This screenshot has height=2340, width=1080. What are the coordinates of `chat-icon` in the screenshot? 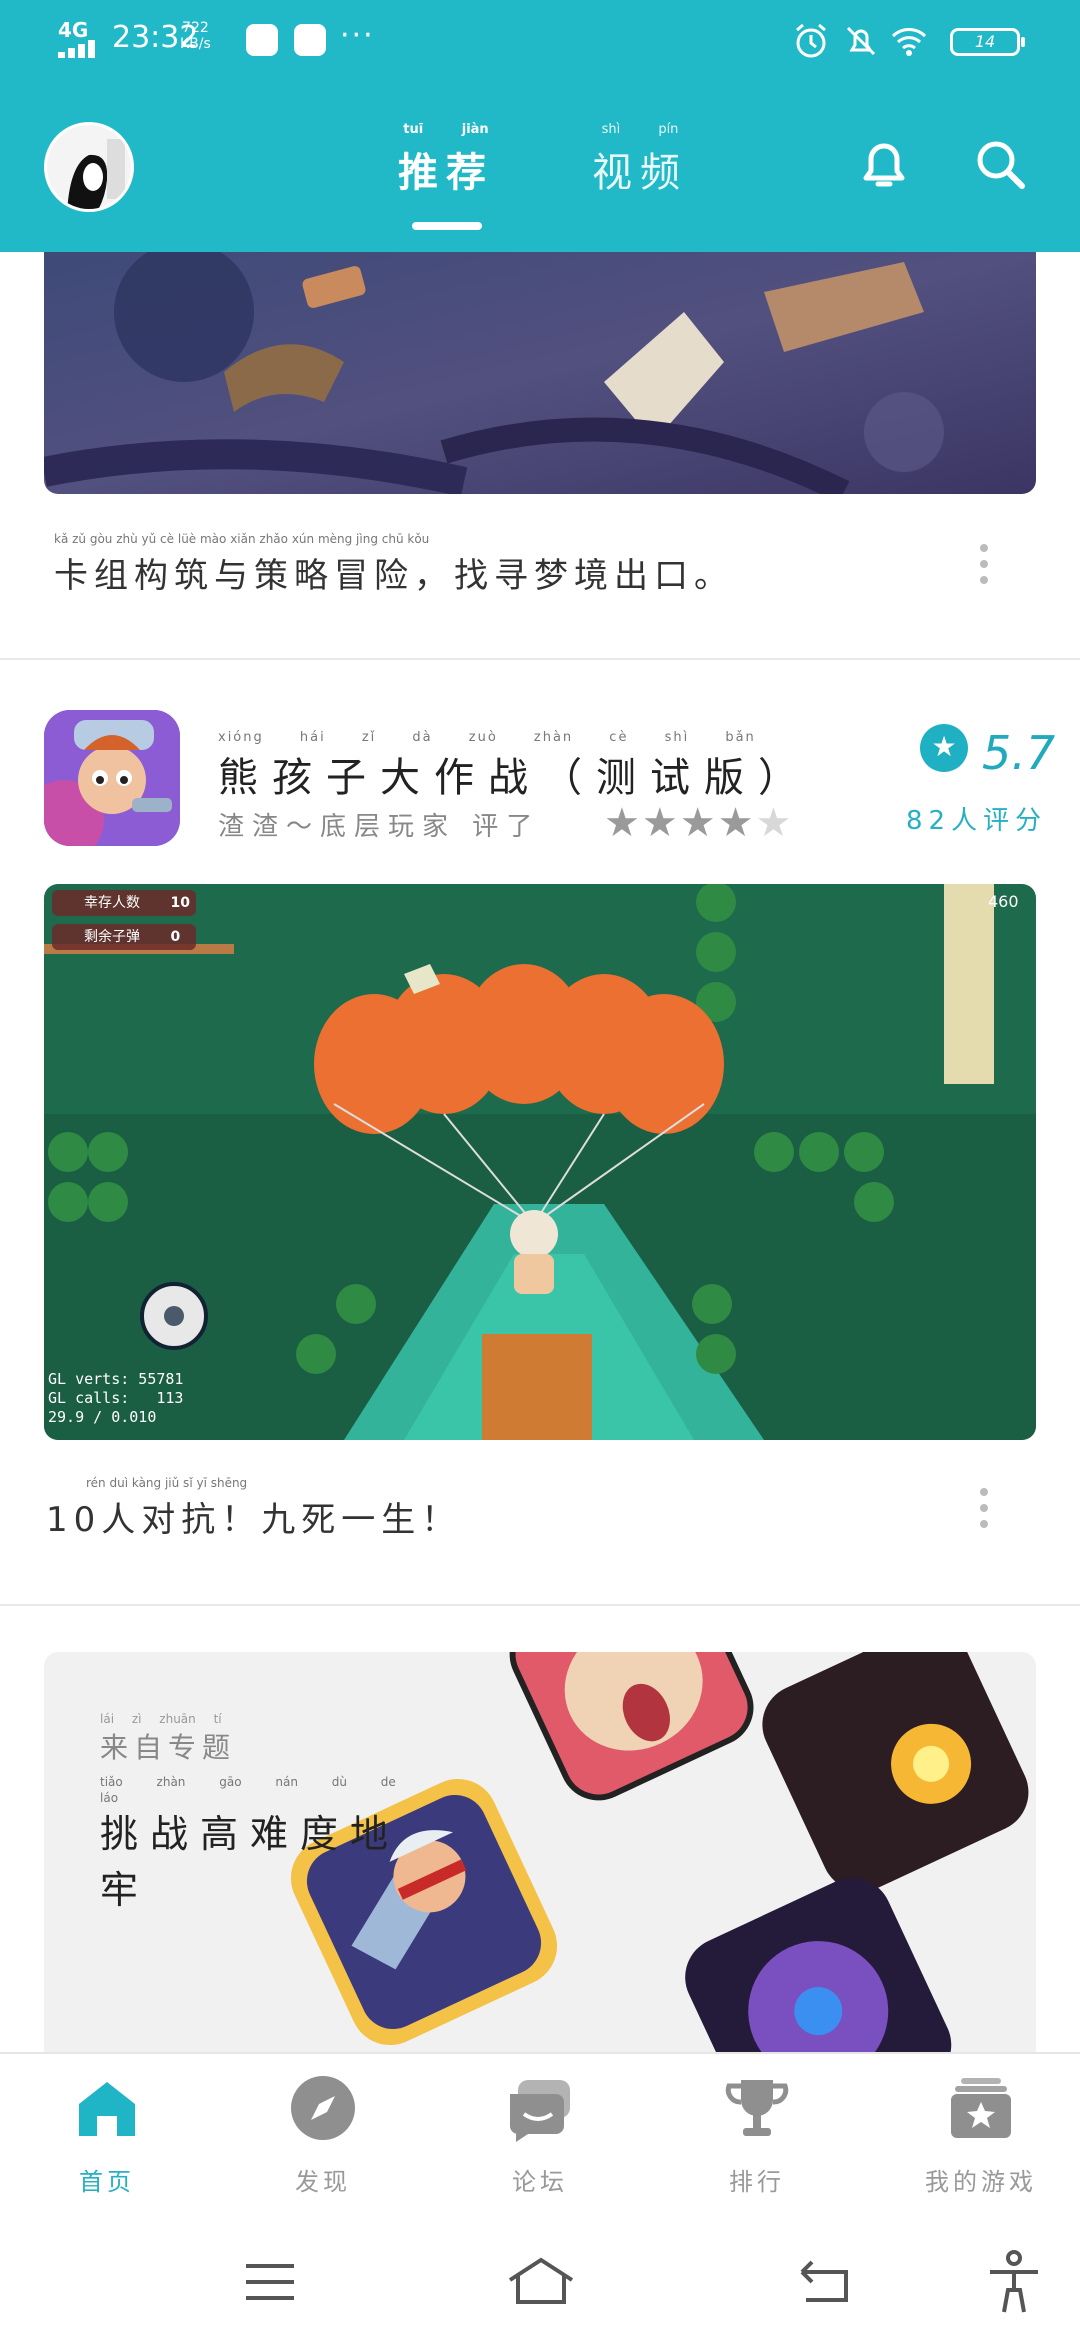 It's located at (540, 2111).